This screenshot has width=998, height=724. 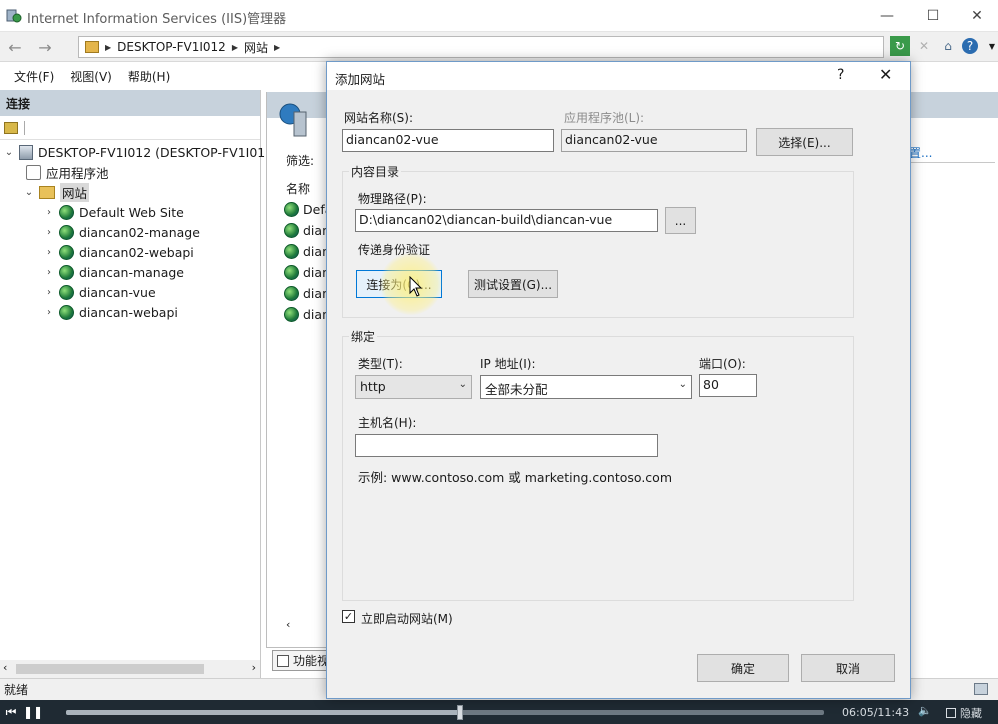 What do you see at coordinates (34, 76) in the screenshot?
I see `menu-file: 文件(F)` at bounding box center [34, 76].